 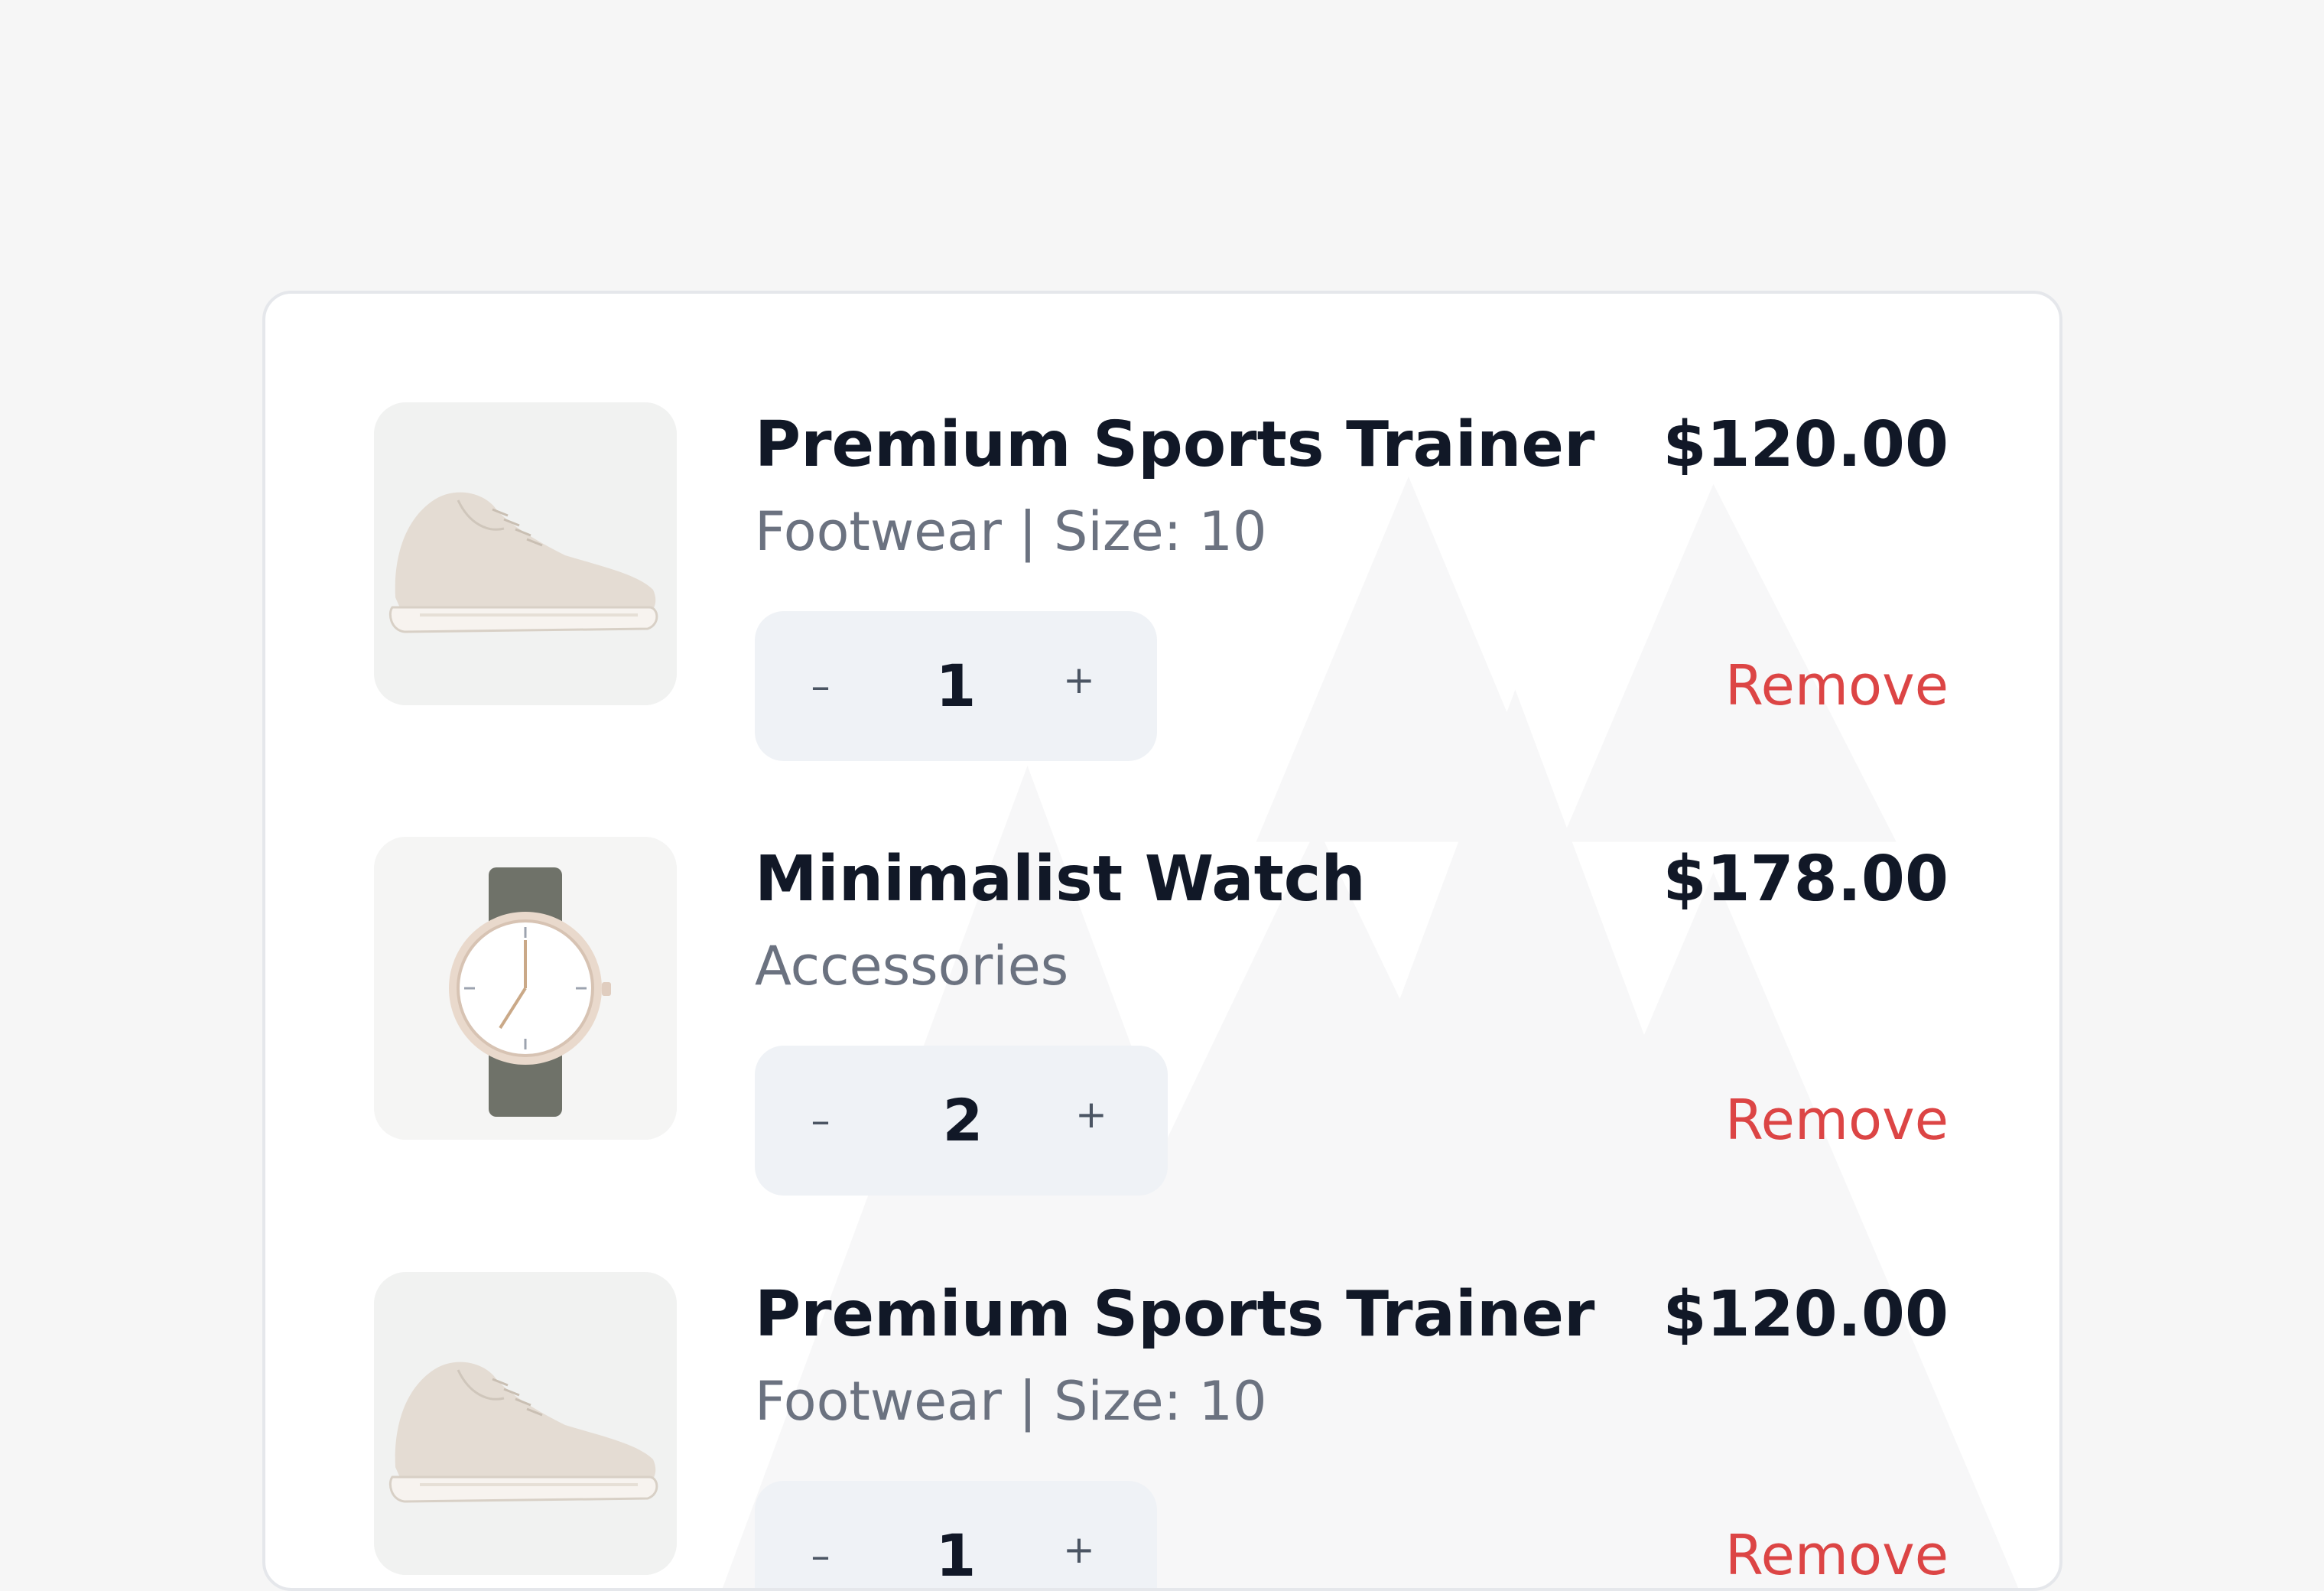 I want to click on product-price: $178.00, so click(x=1806, y=879).